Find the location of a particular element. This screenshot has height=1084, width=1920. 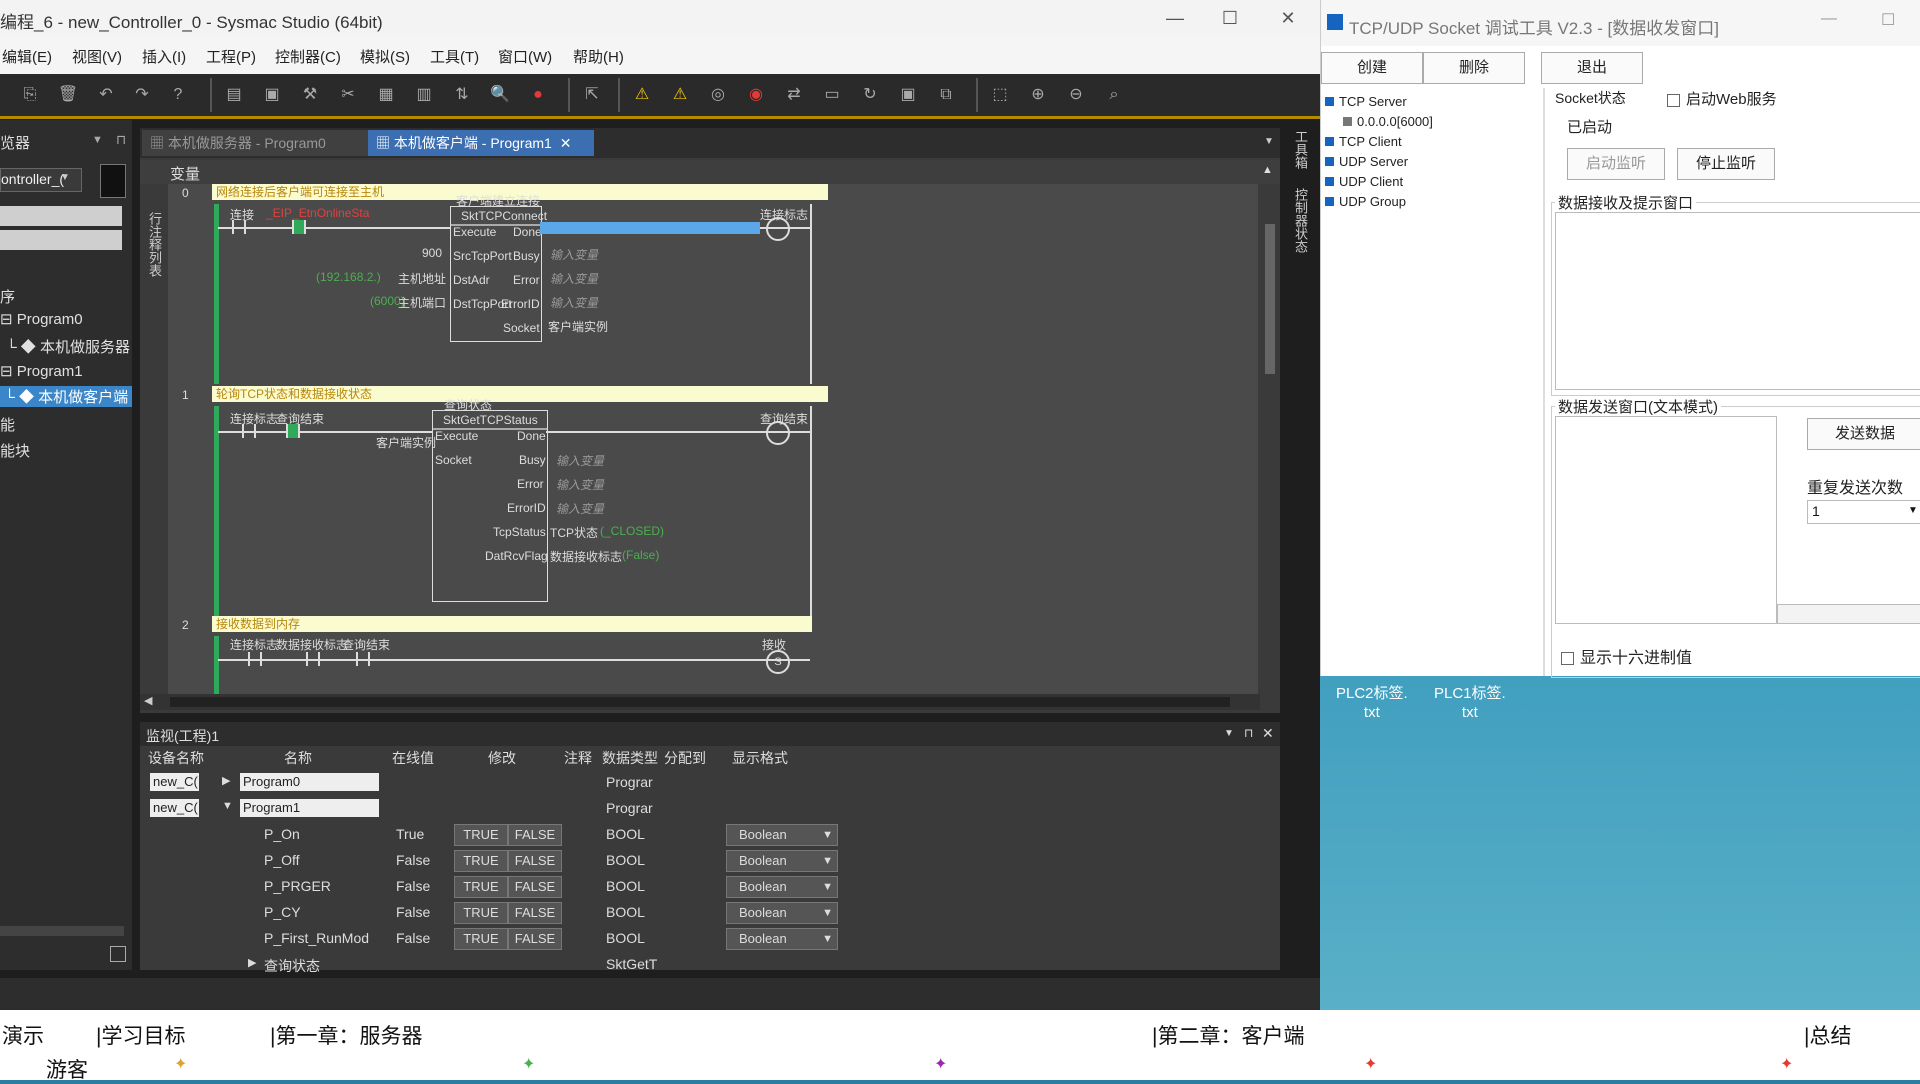

expand-icon: ▶ is located at coordinates (226, 780).